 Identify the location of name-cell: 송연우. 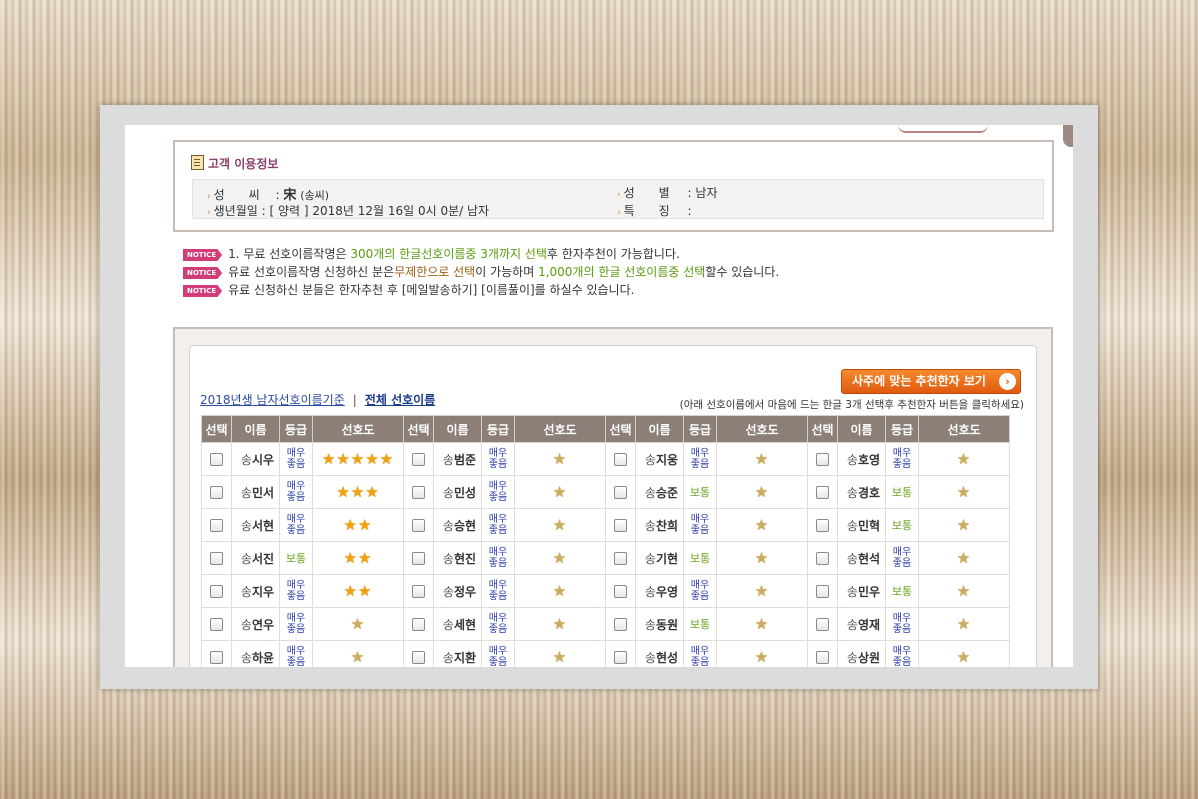
(255, 624).